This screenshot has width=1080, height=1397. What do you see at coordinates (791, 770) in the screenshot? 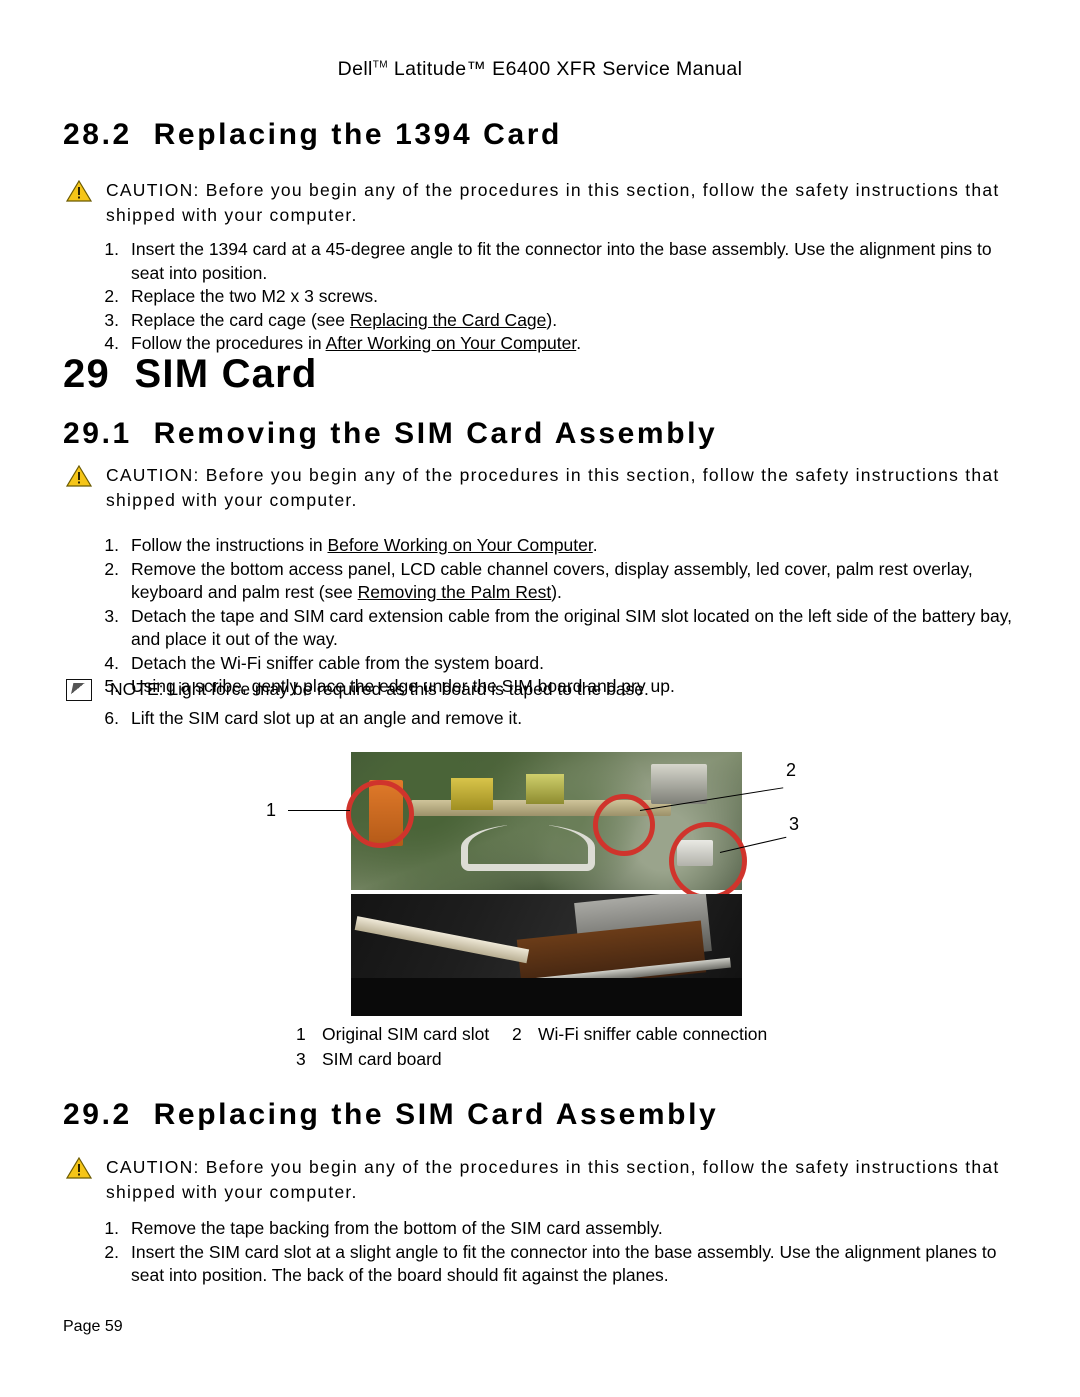
I see `callout-number-2: 2` at bounding box center [791, 770].